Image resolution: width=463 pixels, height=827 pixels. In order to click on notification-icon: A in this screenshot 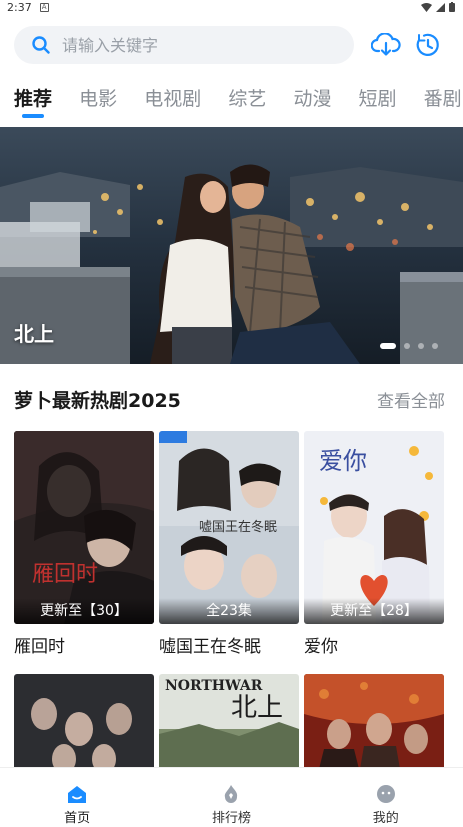, I will do `click(44, 7)`.